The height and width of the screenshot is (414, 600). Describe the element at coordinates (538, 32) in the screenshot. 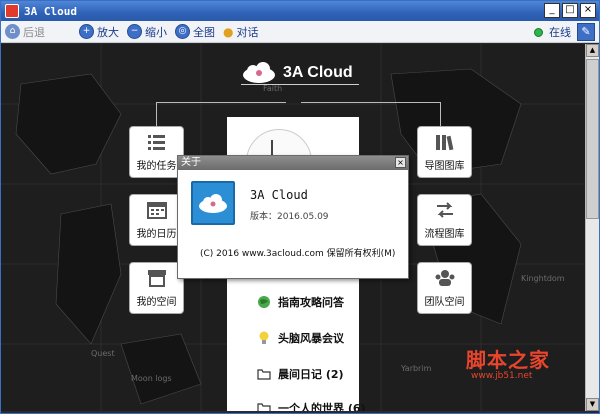

I see `online-status-icon` at that location.